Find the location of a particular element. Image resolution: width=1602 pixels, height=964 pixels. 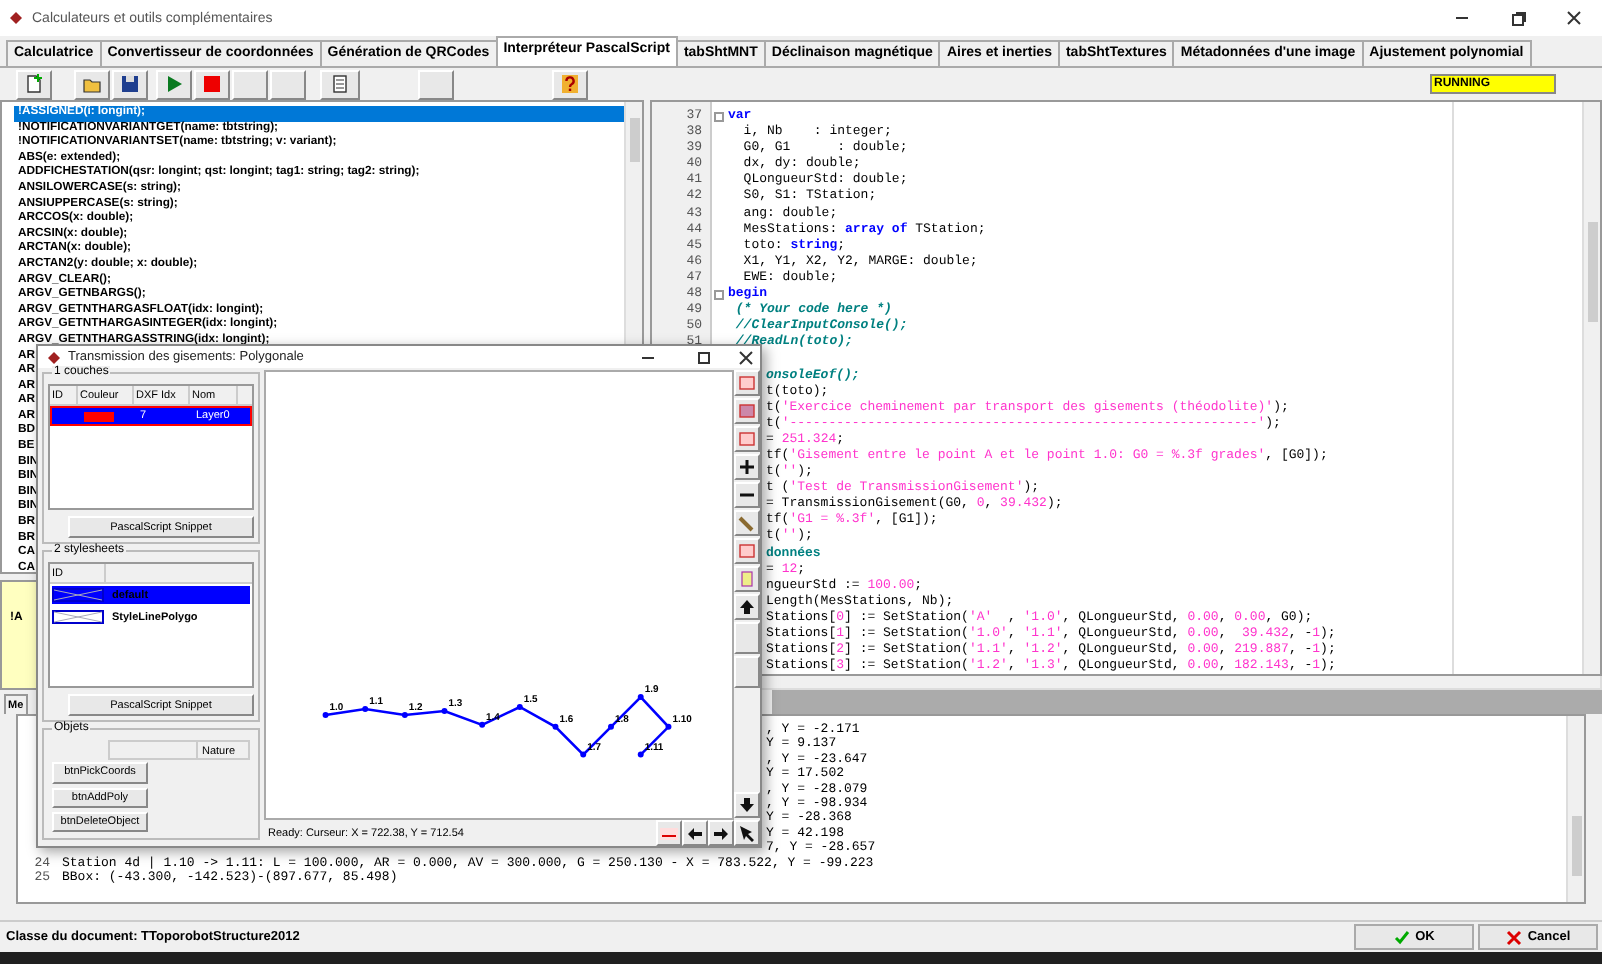

pan-right-button is located at coordinates (721, 833).